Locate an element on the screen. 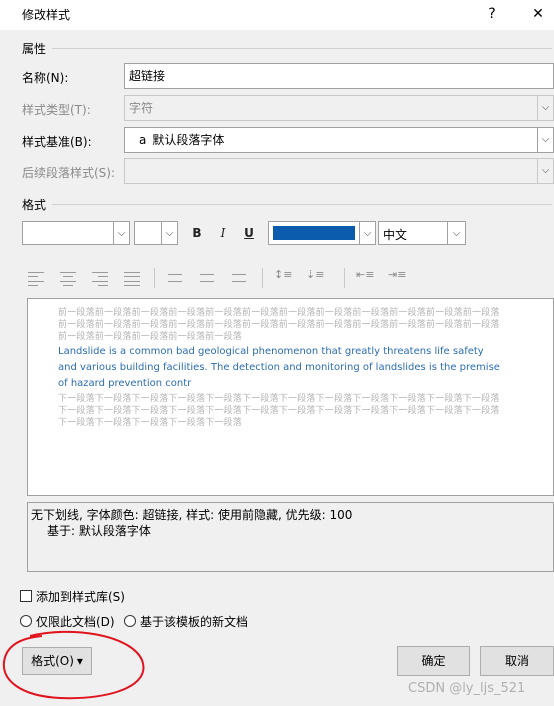 The width and height of the screenshot is (554, 706). decrease-spacing-button: ⇣≡ is located at coordinates (315, 274).